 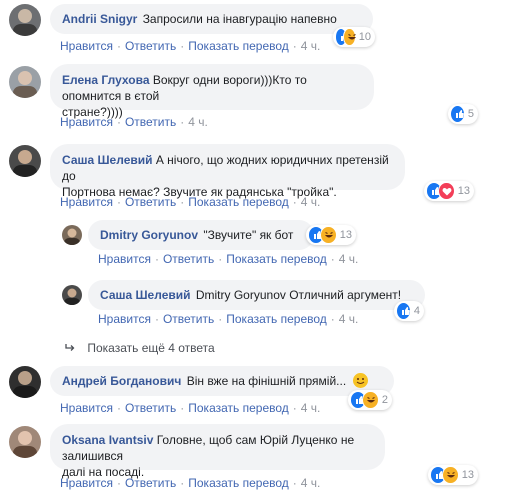 I want to click on reaction-count: 4, so click(x=416, y=311).